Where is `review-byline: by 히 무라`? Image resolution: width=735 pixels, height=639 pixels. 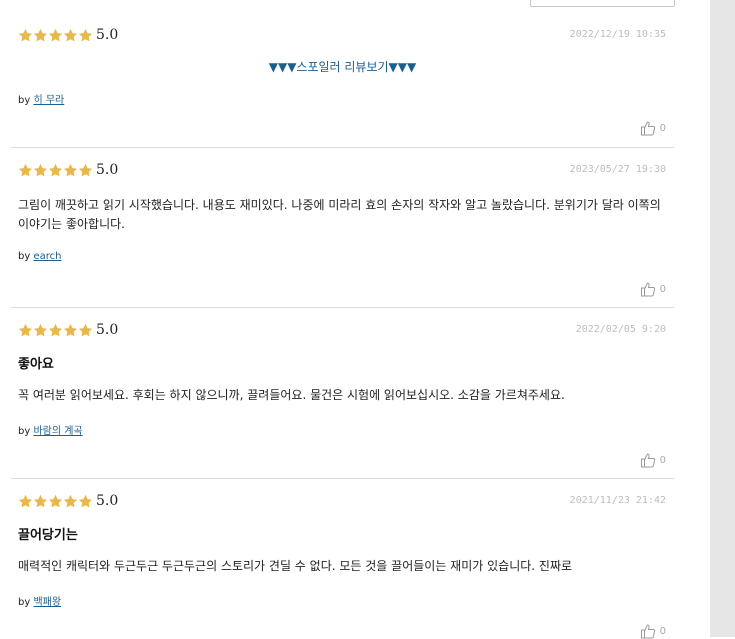 review-byline: by 히 무라 is located at coordinates (41, 98).